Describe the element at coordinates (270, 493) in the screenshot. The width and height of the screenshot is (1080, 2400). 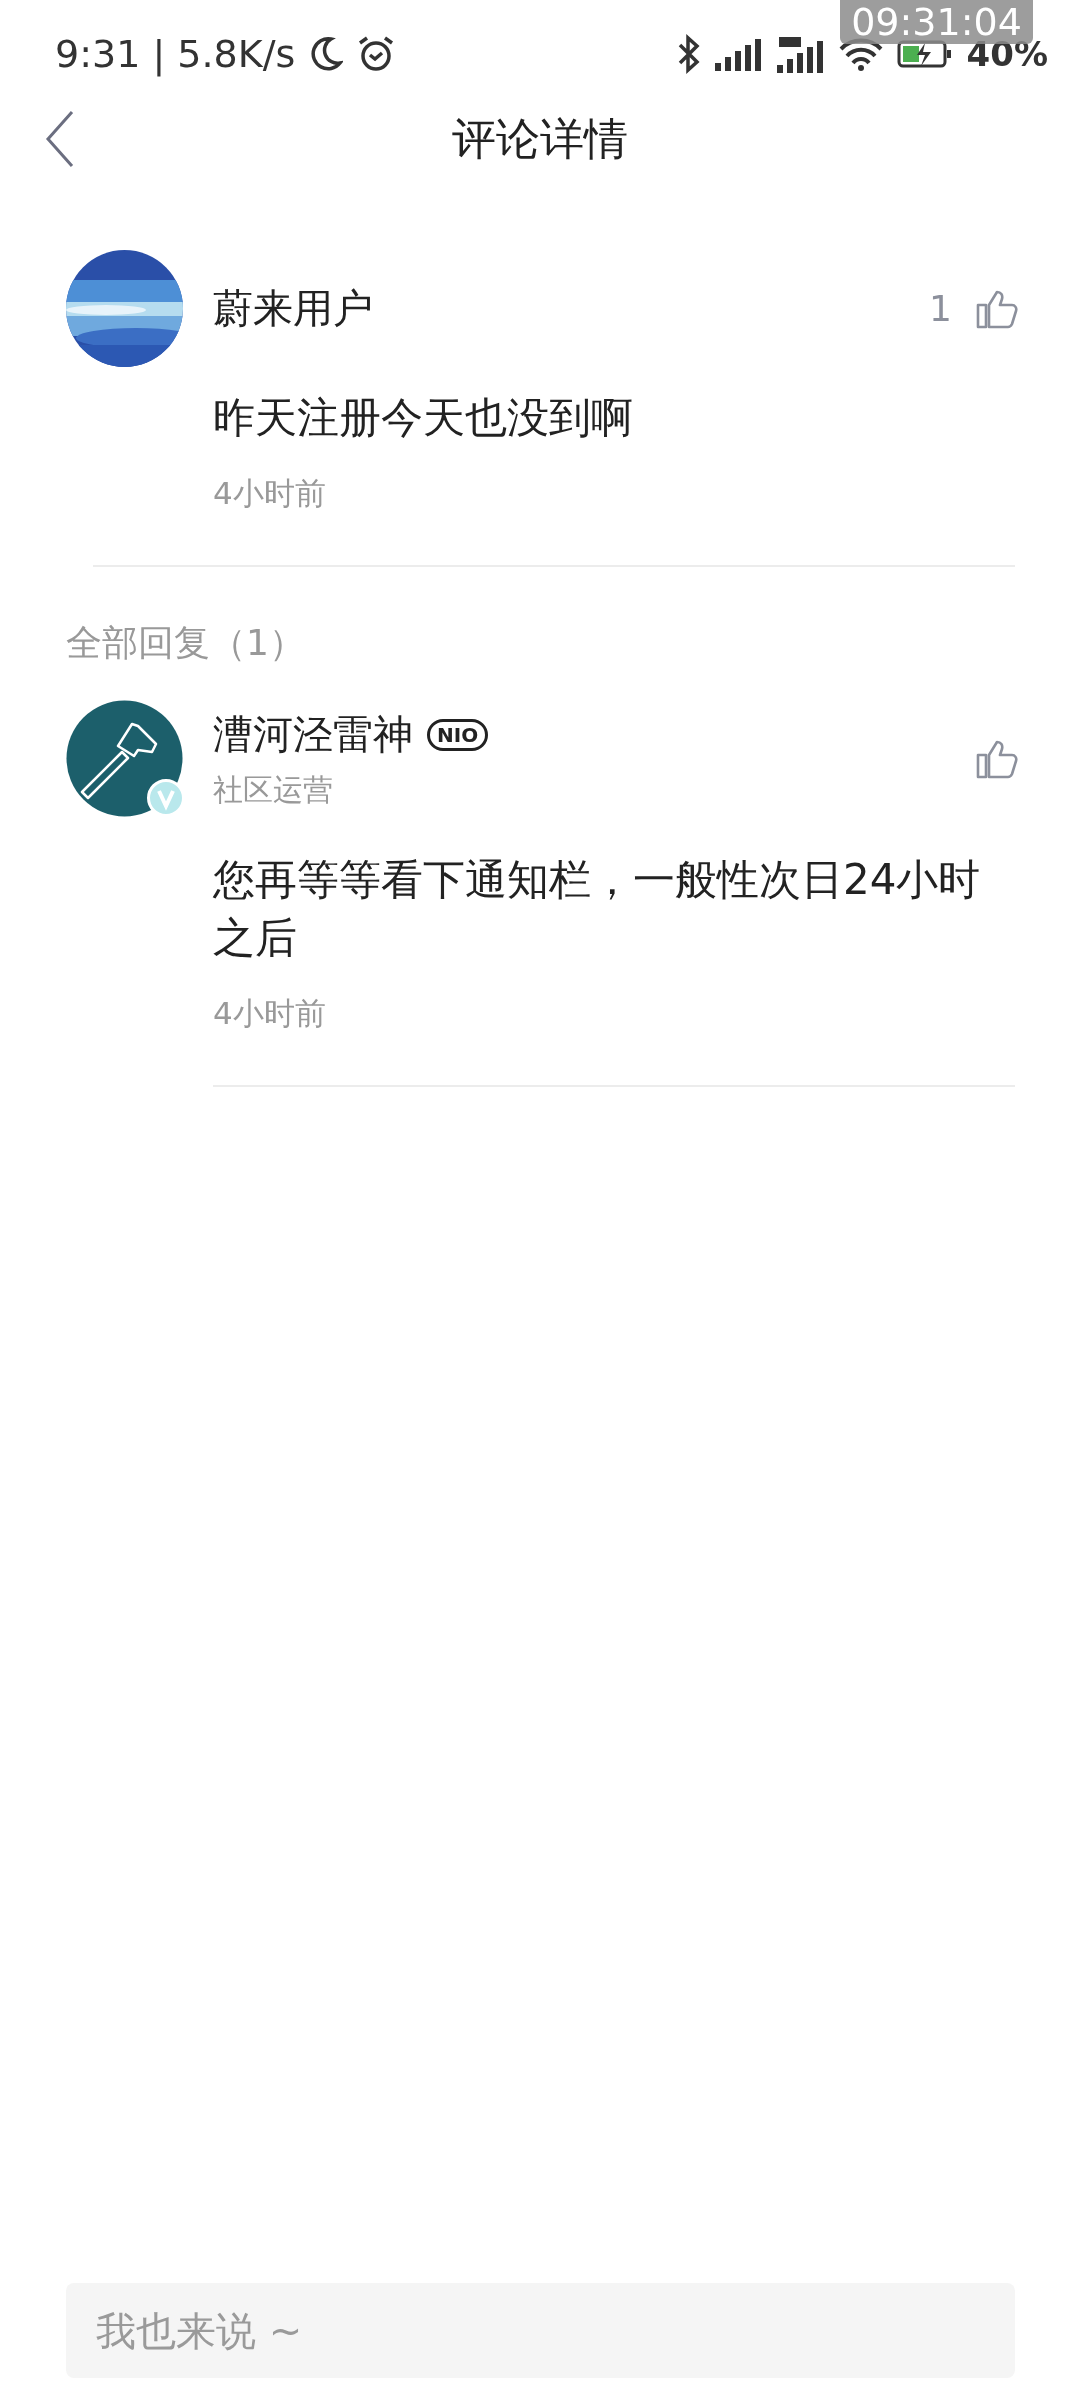
I see `comment-time: 4小时前` at that location.